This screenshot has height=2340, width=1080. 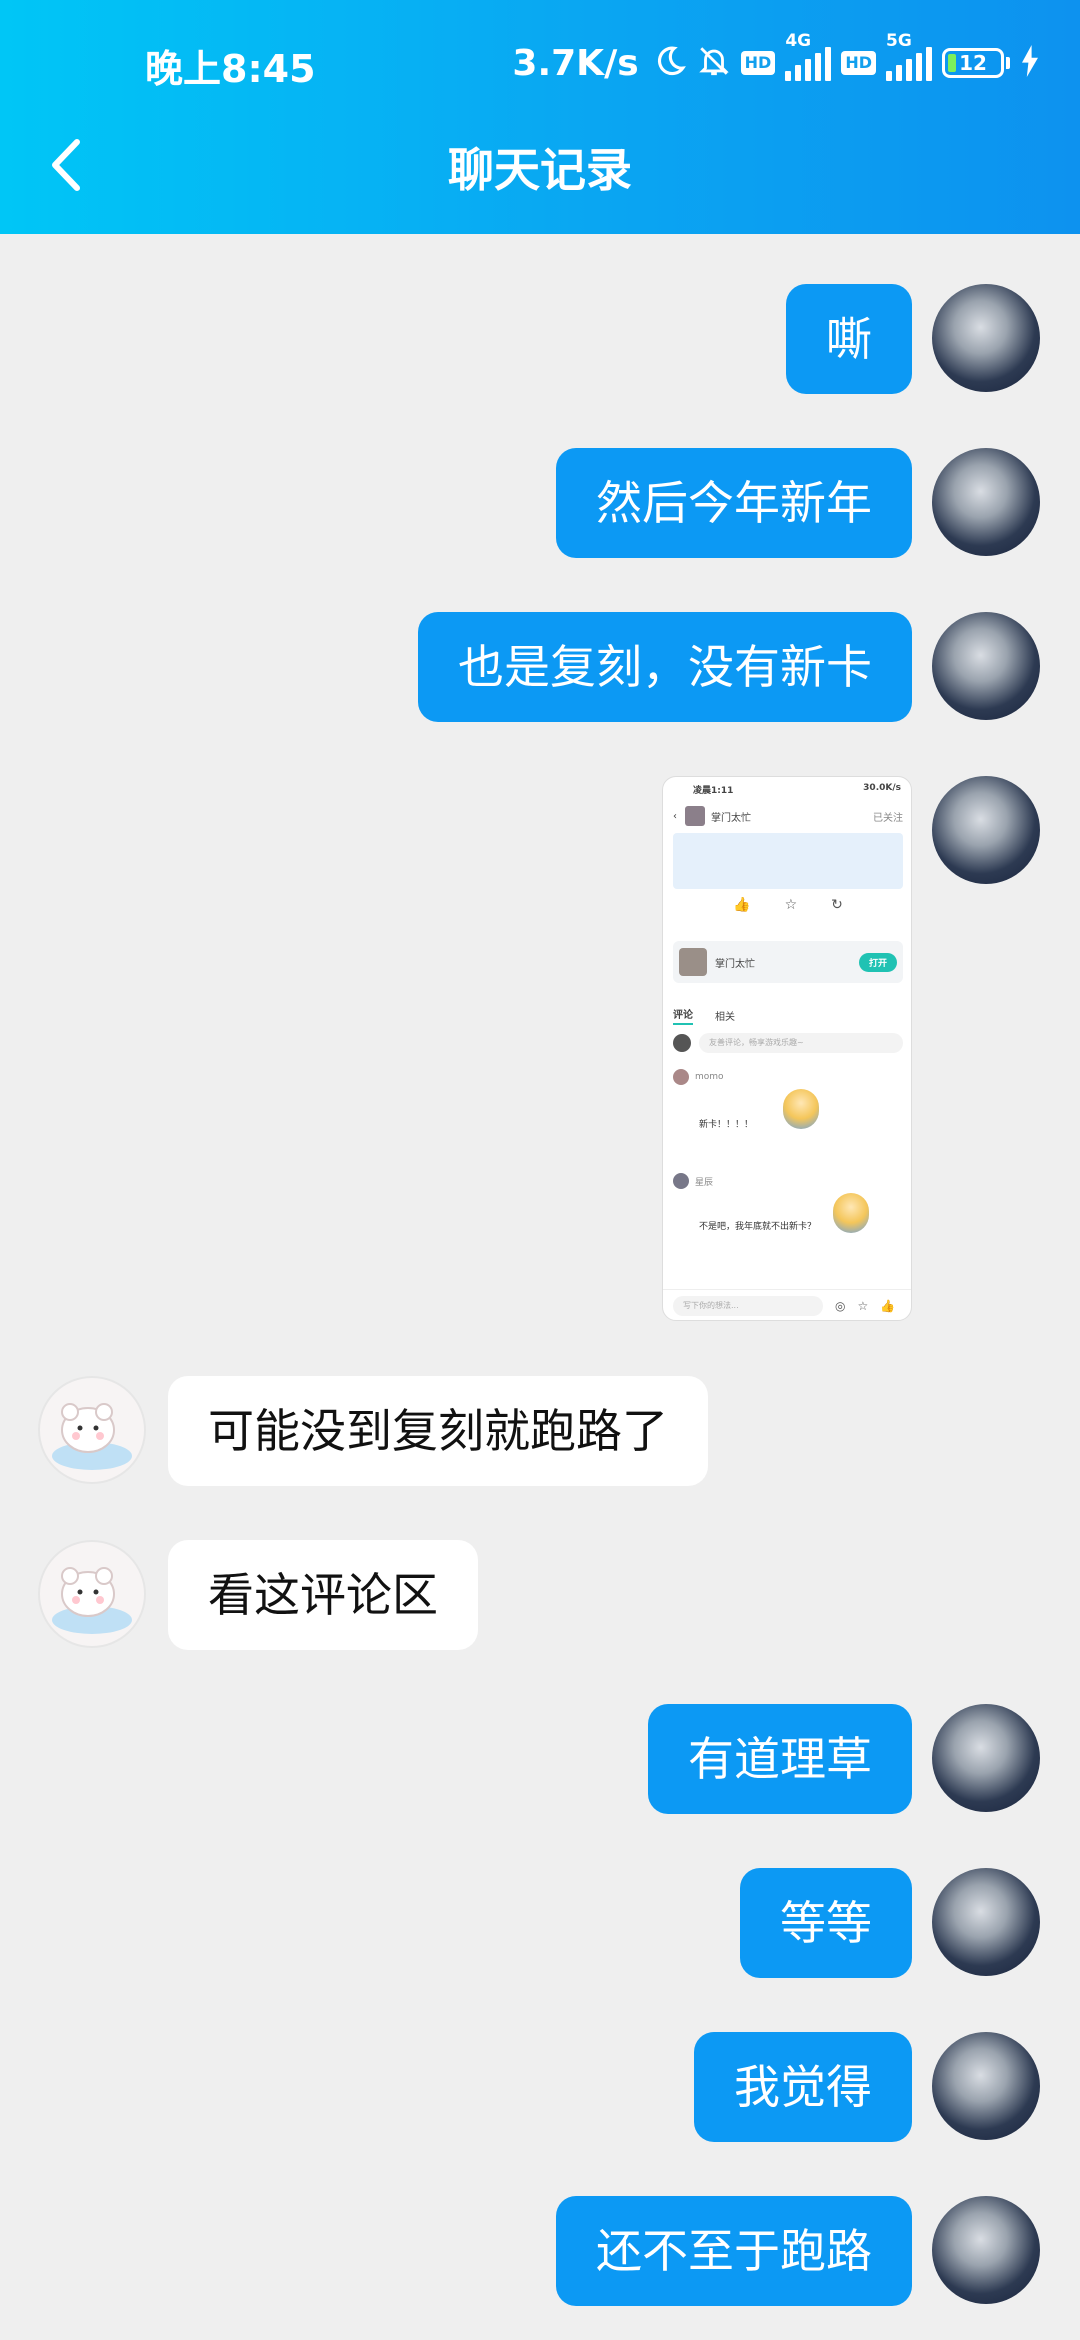 I want to click on status-time: 晚上8:45, so click(x=230, y=69).